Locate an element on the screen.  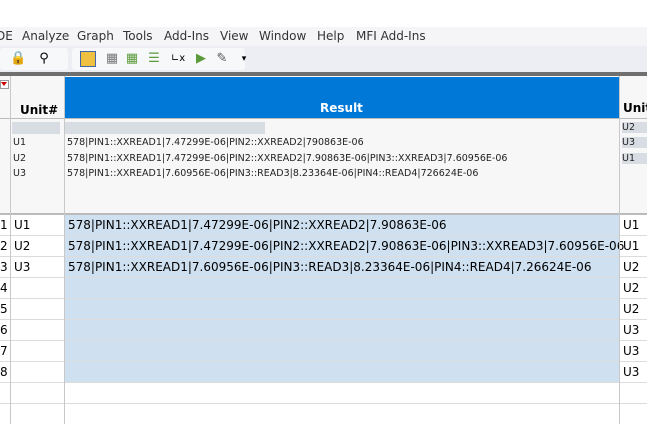
tiles-icon: ▦ is located at coordinates (132, 59).